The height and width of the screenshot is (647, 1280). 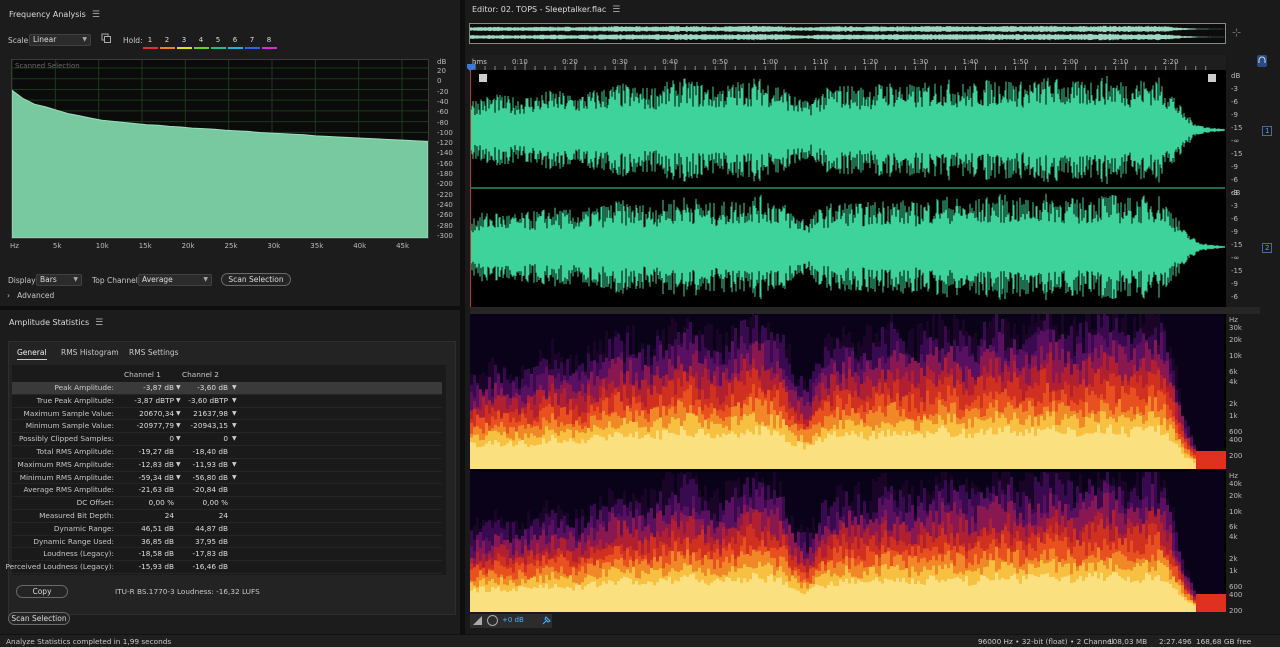 I want to click on scale-select: Linear ▼, so click(x=60, y=40).